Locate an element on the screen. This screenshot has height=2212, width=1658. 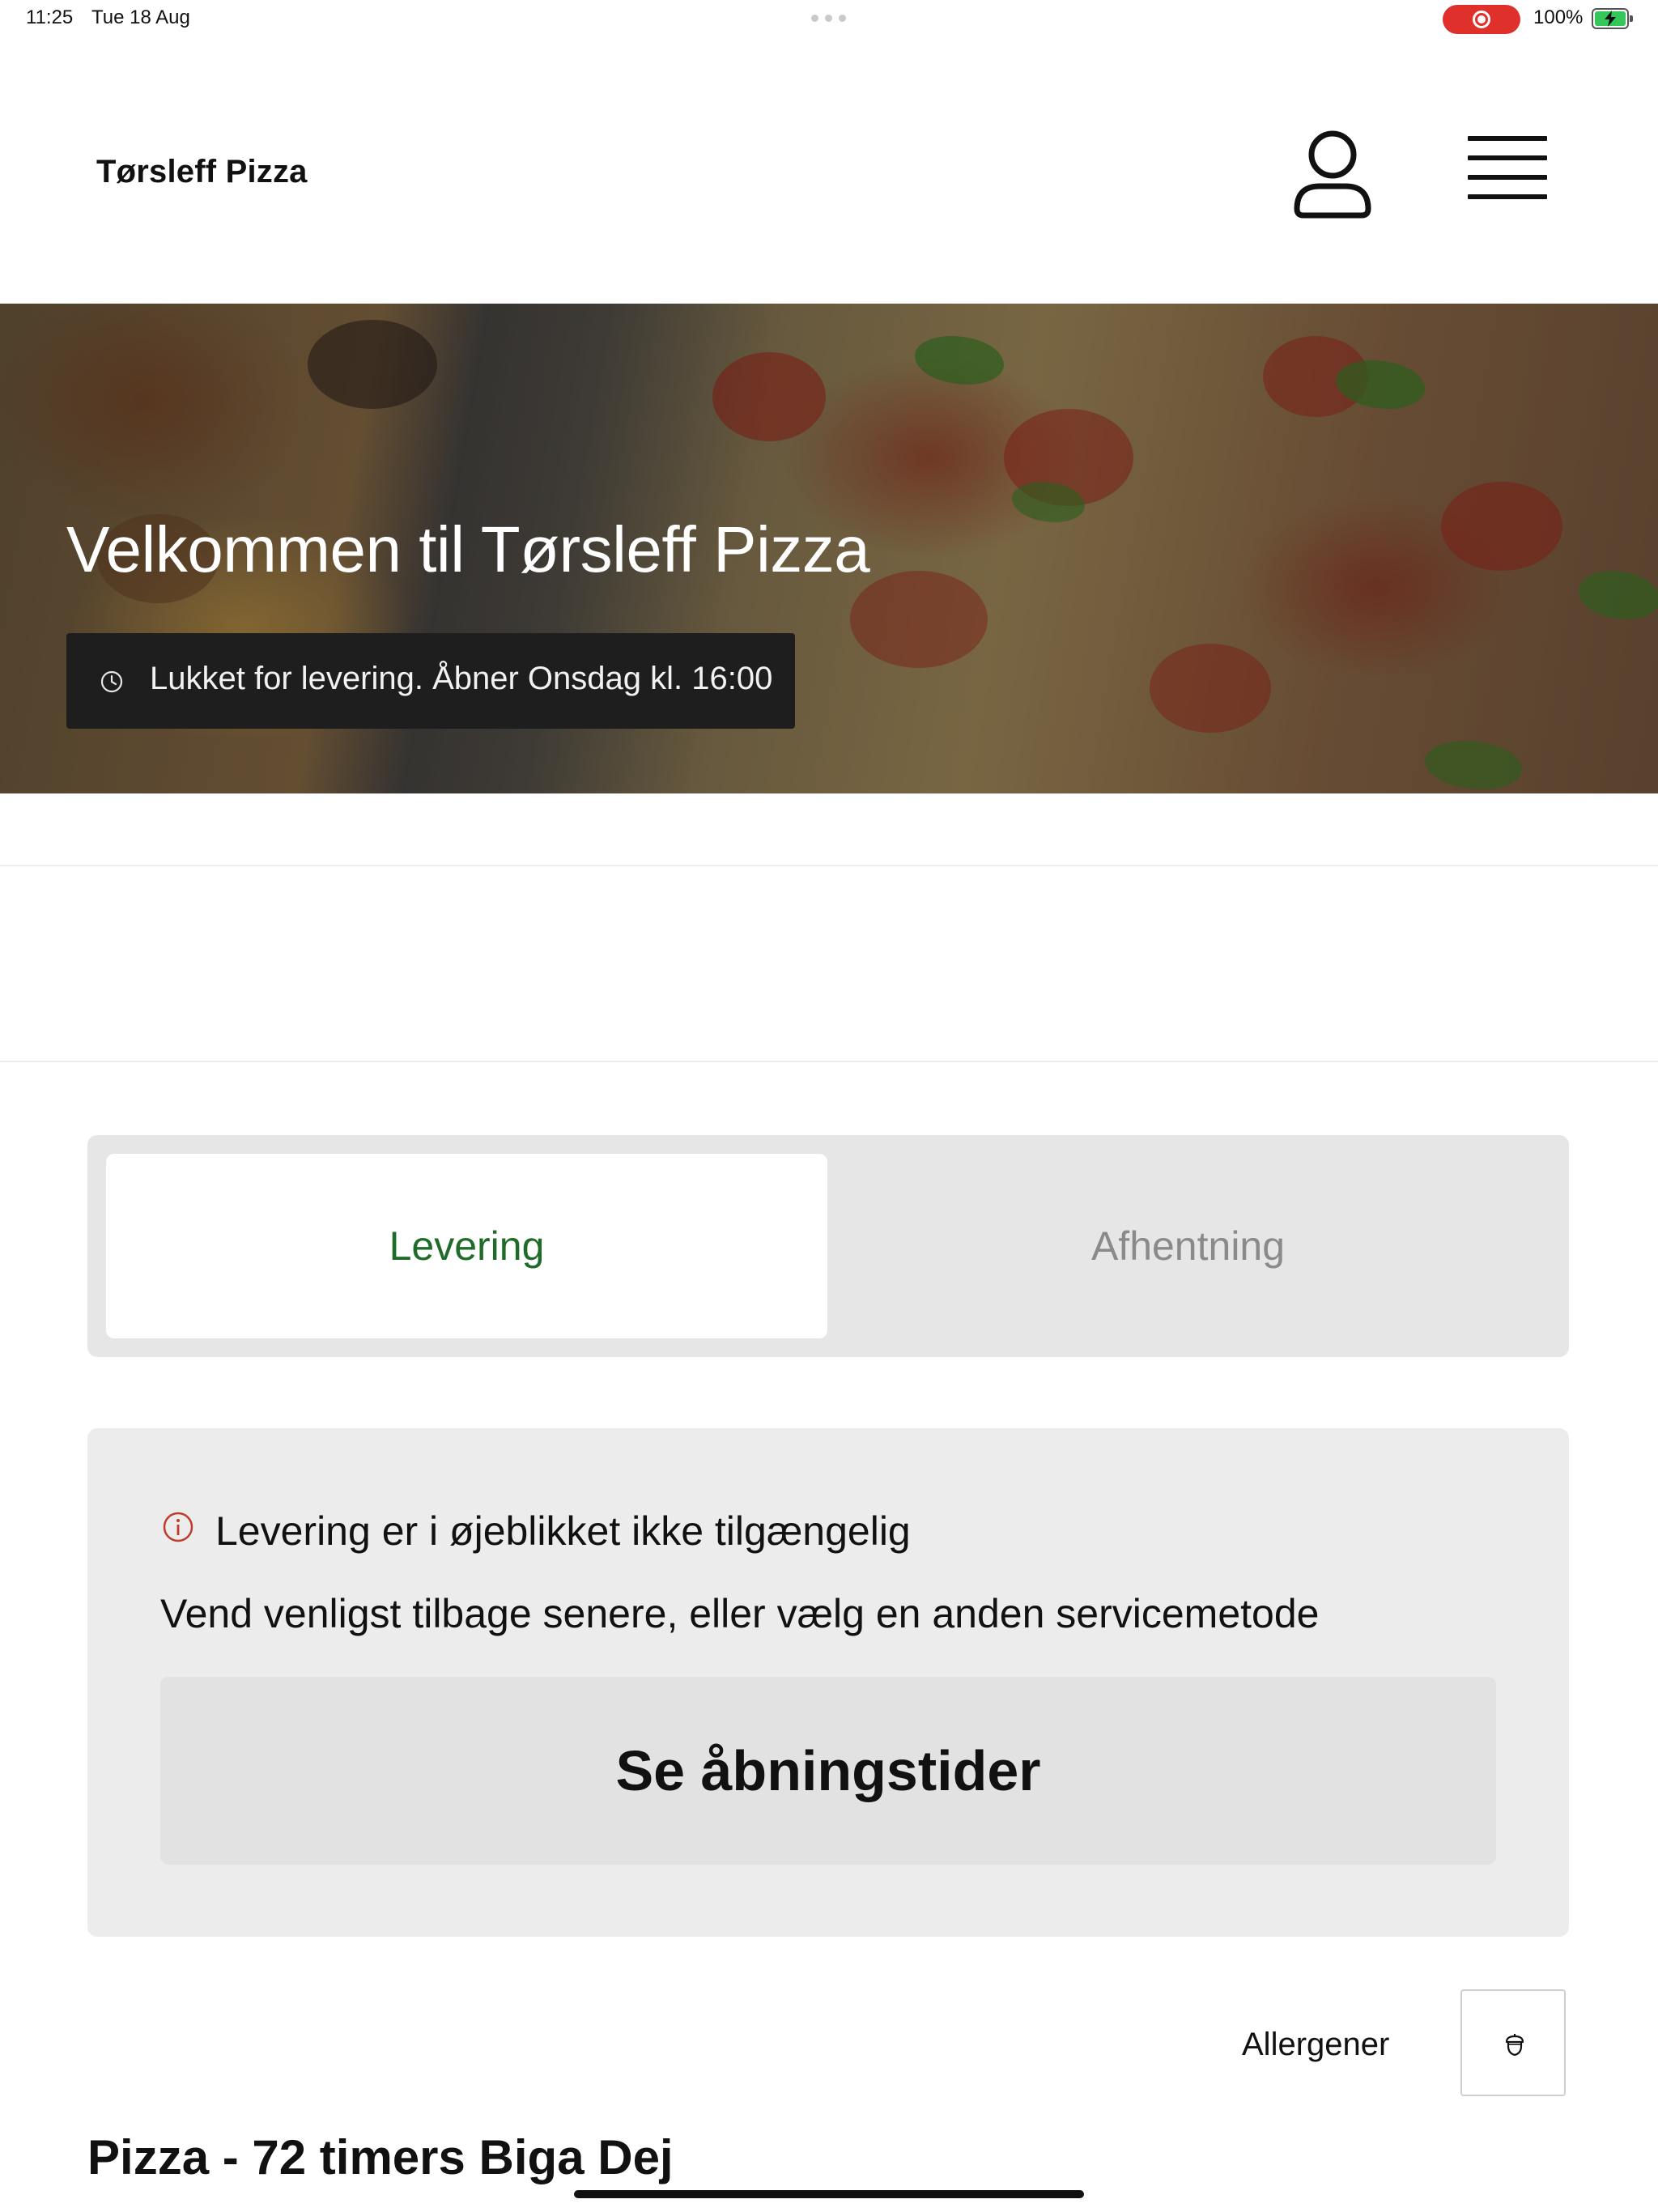
person-icon is located at coordinates (1332, 175).